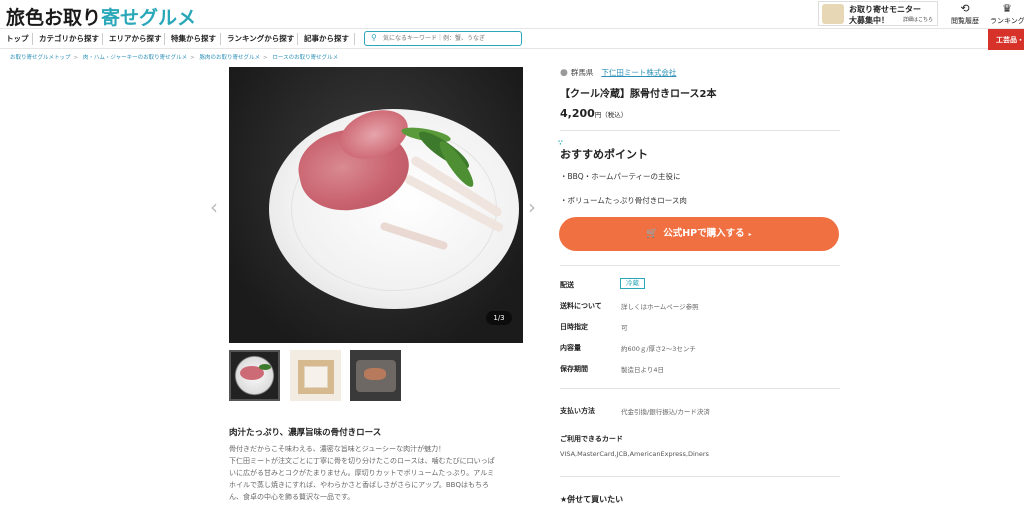 This screenshot has height=513, width=1024. What do you see at coordinates (292, 497) in the screenshot?
I see `description-line: ん、食卓の中心を飾る贅沢な一品です。` at bounding box center [292, 497].